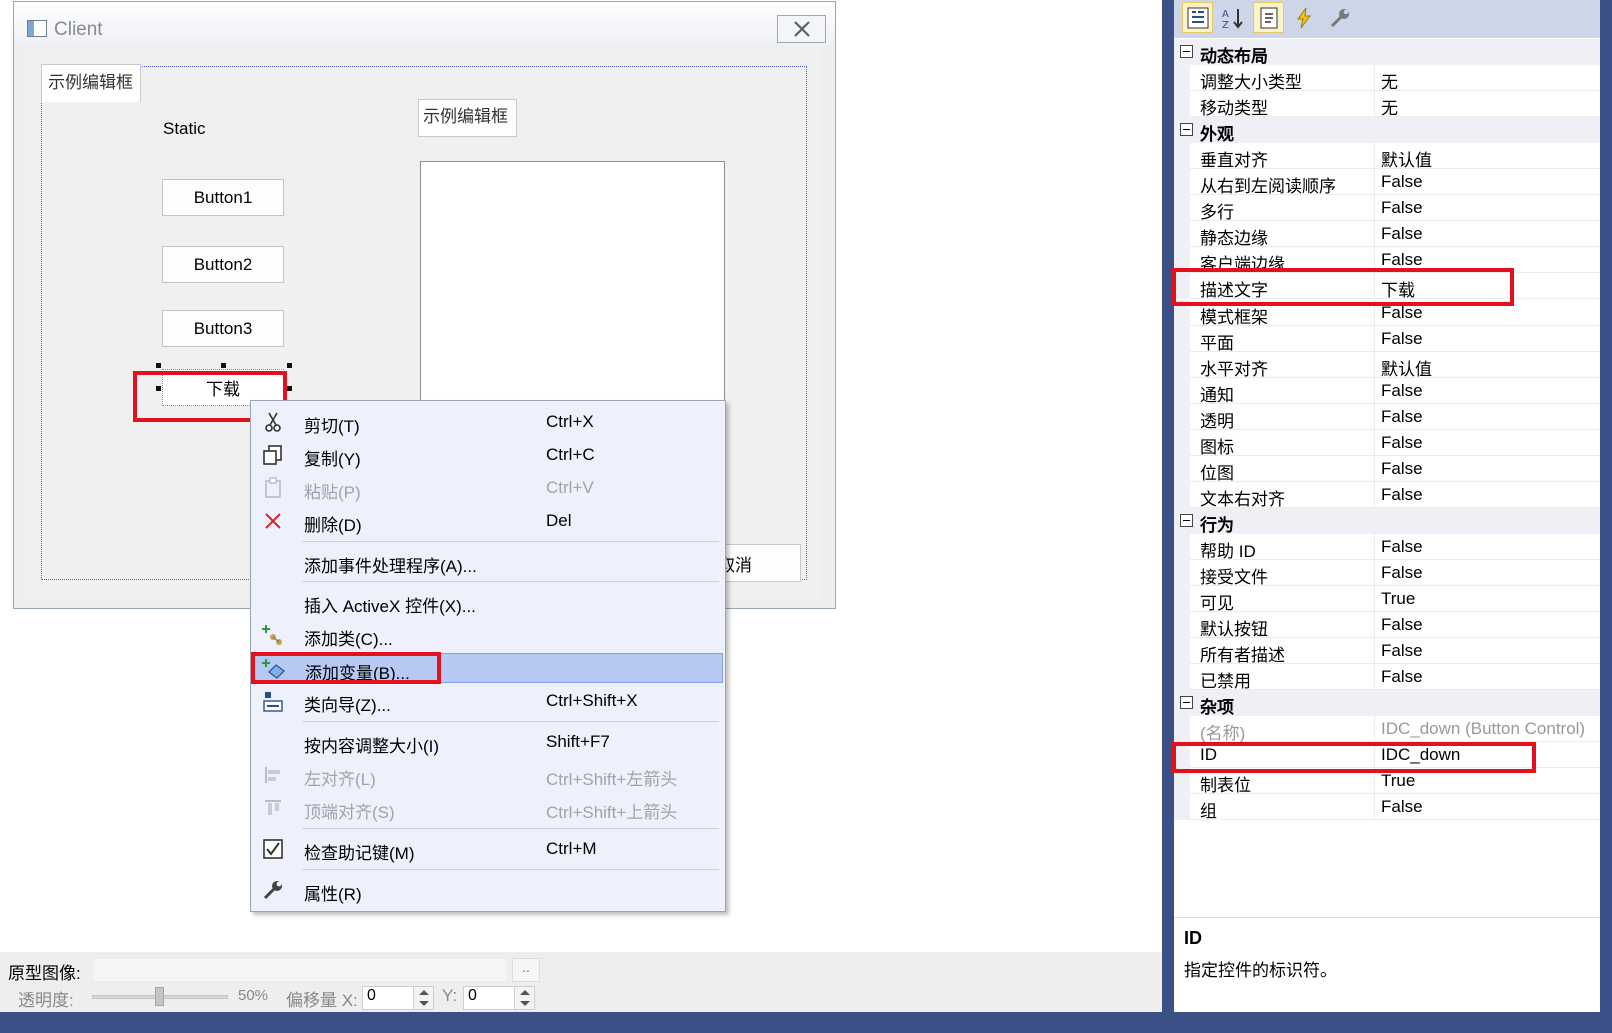 Image resolution: width=1612 pixels, height=1033 pixels. Describe the element at coordinates (423, 998) in the screenshot. I see `offset-x-spinner` at that location.